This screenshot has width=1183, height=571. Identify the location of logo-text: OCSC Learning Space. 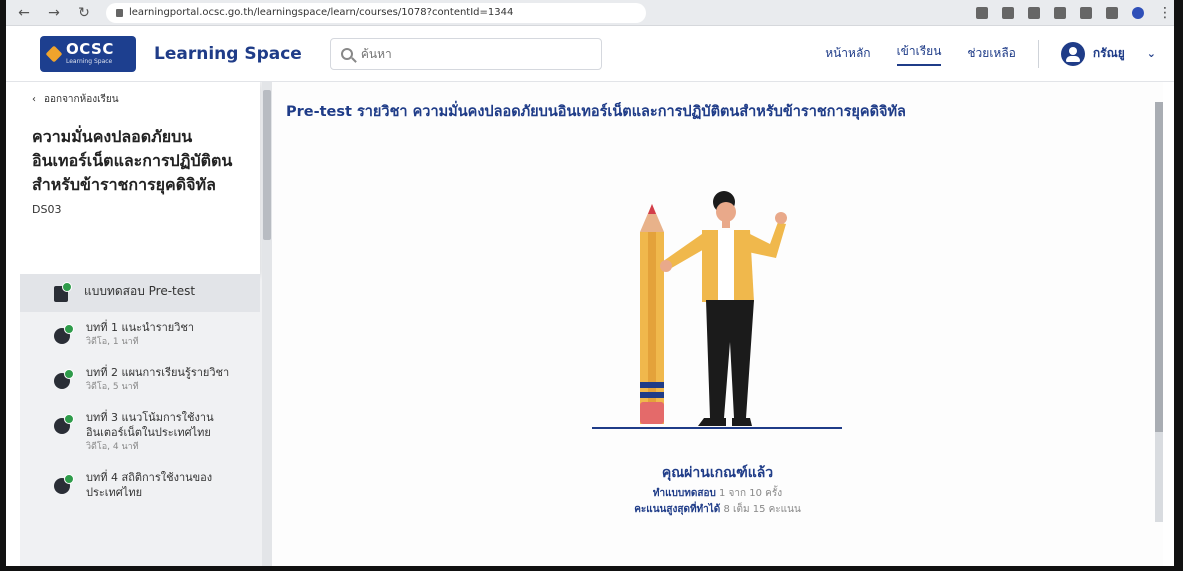
(90, 53).